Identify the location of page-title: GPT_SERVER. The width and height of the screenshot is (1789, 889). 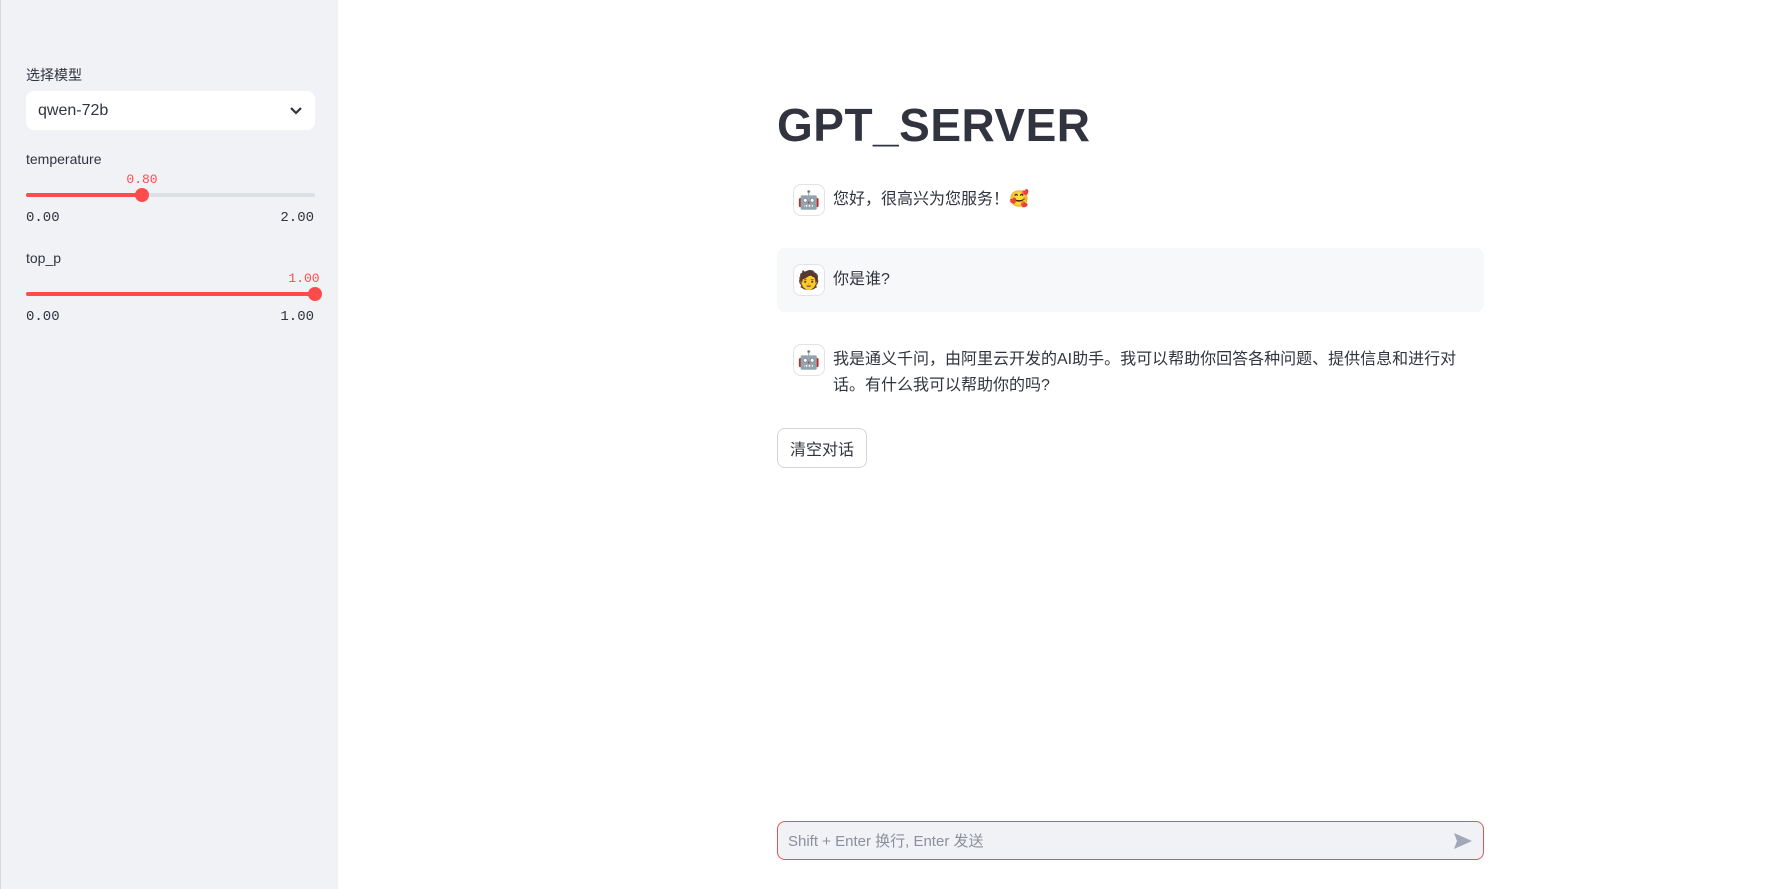
(934, 125).